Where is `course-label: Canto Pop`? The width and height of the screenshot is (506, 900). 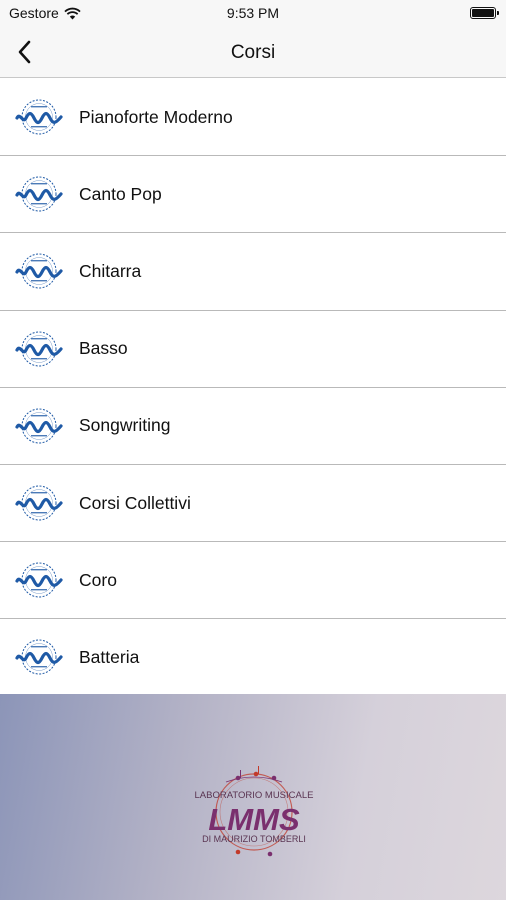 course-label: Canto Pop is located at coordinates (120, 193).